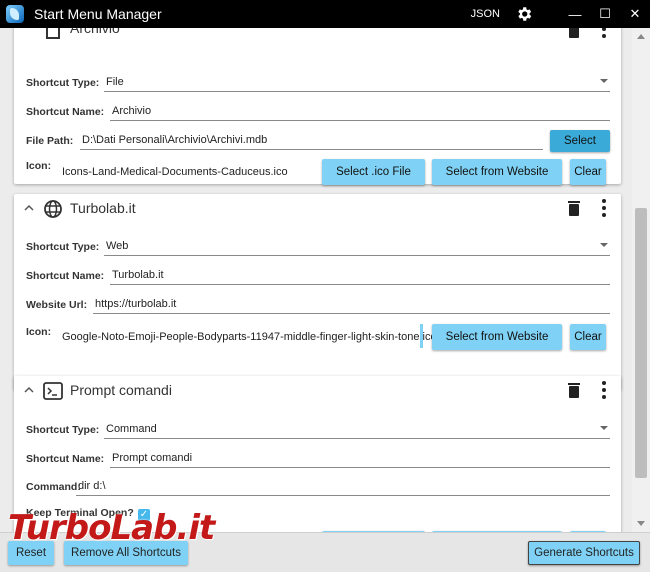  I want to click on scroll-up-icon, so click(641, 36).